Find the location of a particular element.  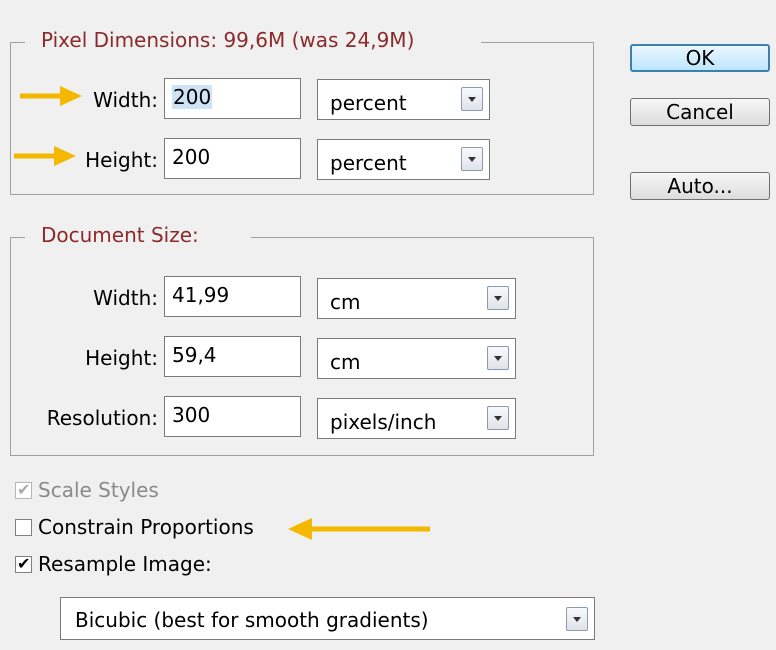

pixel-width-unit: percent is located at coordinates (368, 103).